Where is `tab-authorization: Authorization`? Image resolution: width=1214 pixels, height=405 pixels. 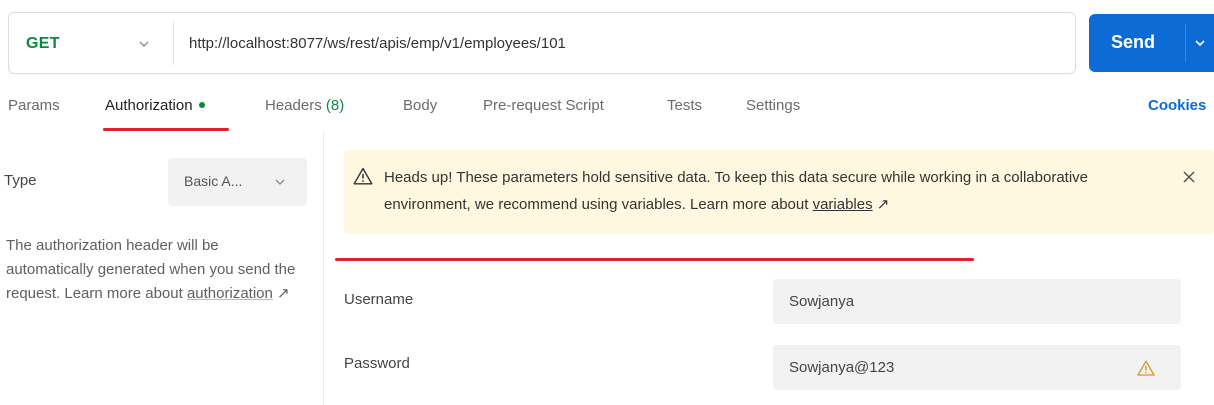
tab-authorization: Authorization is located at coordinates (155, 105).